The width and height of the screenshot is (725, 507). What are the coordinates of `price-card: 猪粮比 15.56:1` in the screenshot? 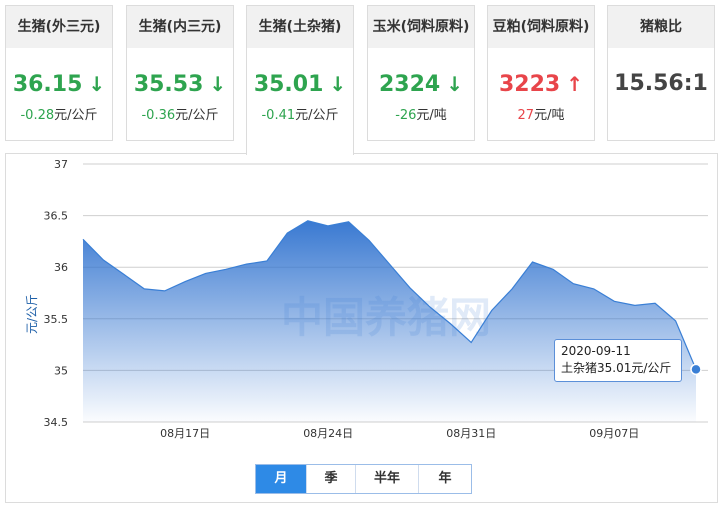 It's located at (661, 73).